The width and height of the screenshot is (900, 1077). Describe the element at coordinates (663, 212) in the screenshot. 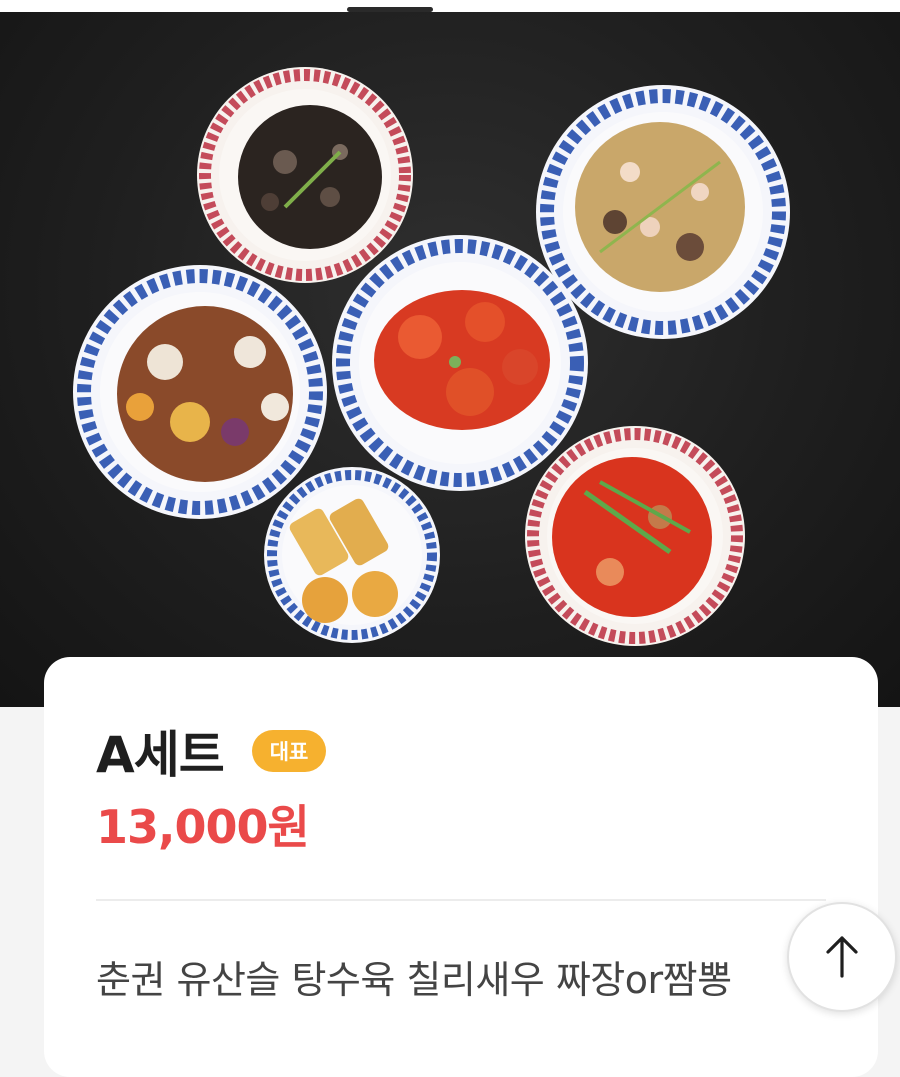

I see `yusanseul-dish` at that location.